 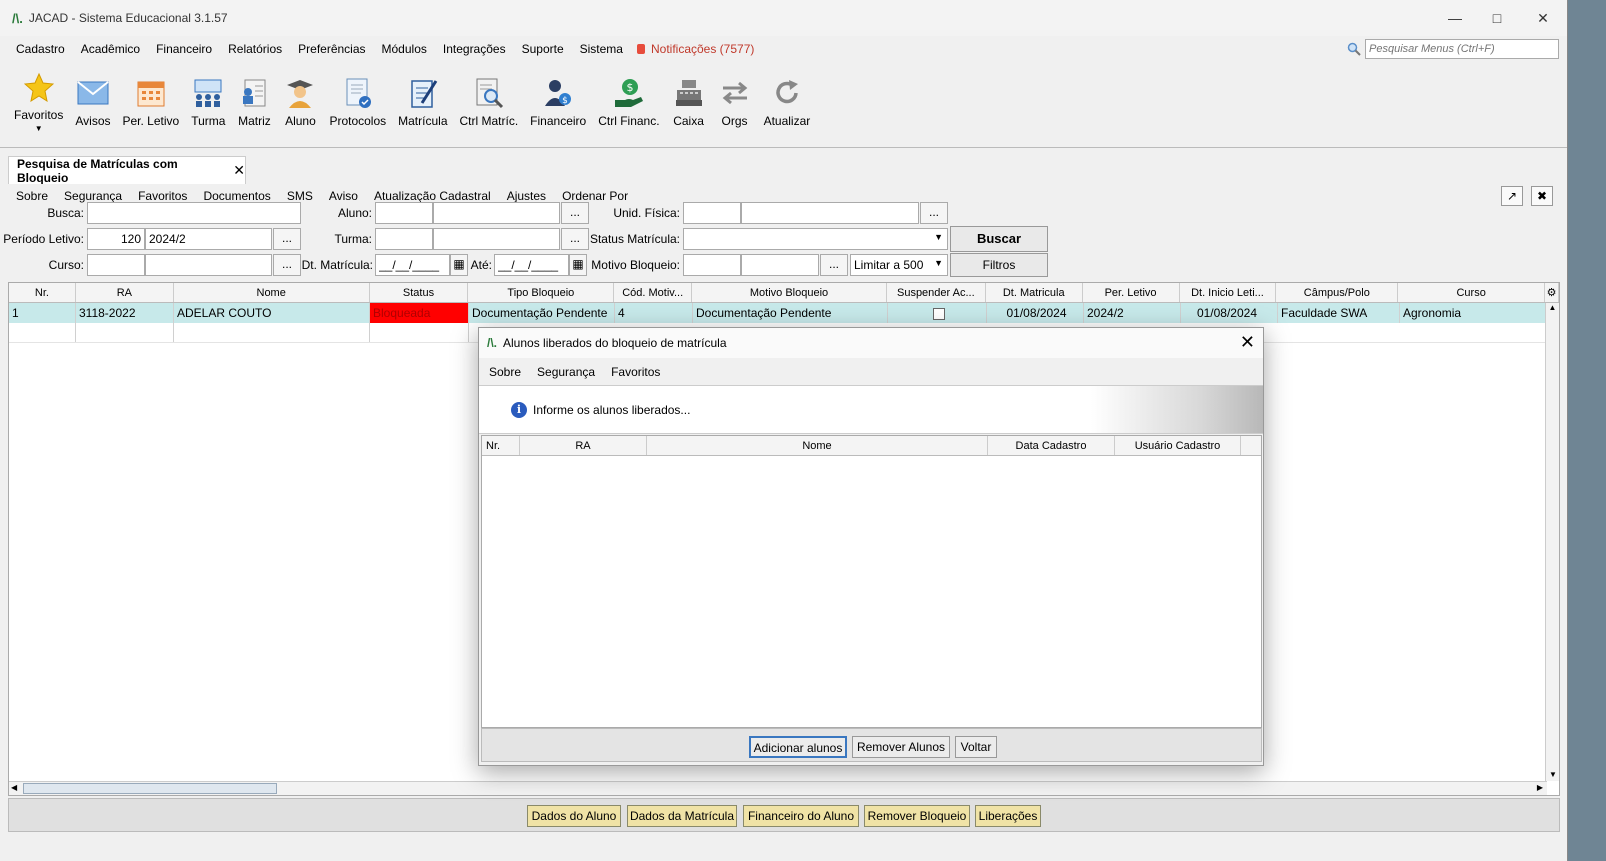 What do you see at coordinates (531, 265) in the screenshot?
I see `dt-ate-input` at bounding box center [531, 265].